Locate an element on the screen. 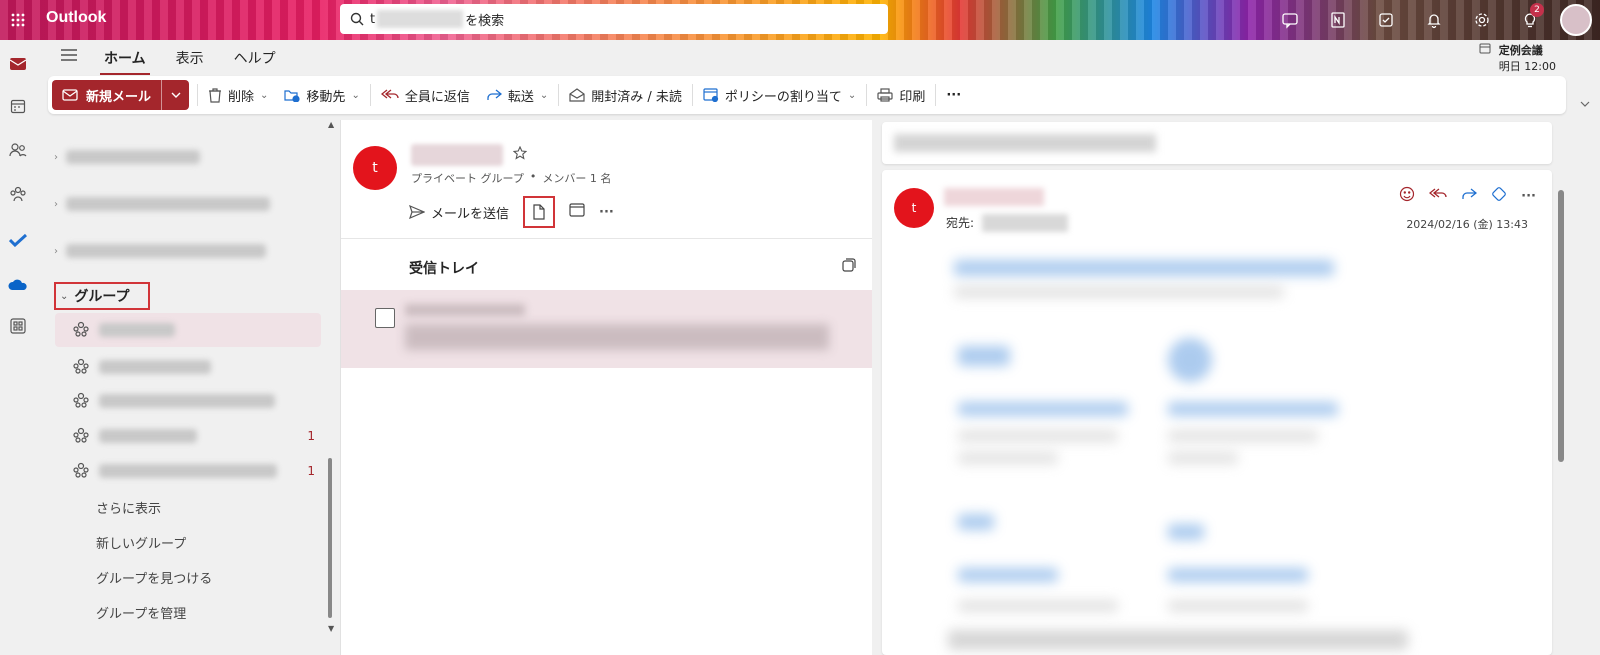  message-row is located at coordinates (606, 329).